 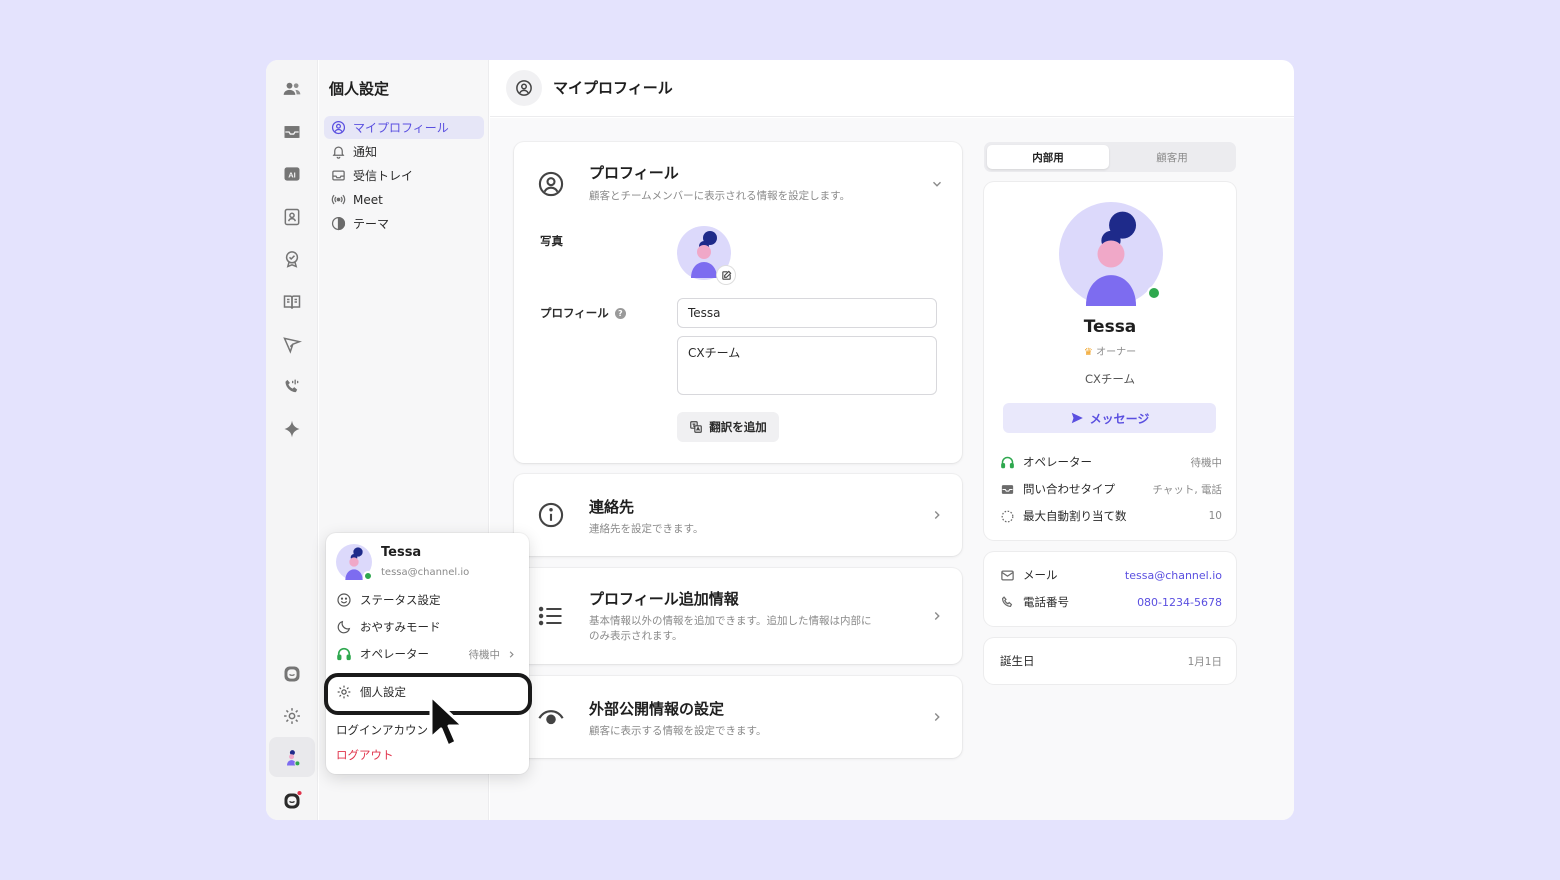 I want to click on public-info-desc: 顧客に表示する情報を設定できます。, so click(x=678, y=731).